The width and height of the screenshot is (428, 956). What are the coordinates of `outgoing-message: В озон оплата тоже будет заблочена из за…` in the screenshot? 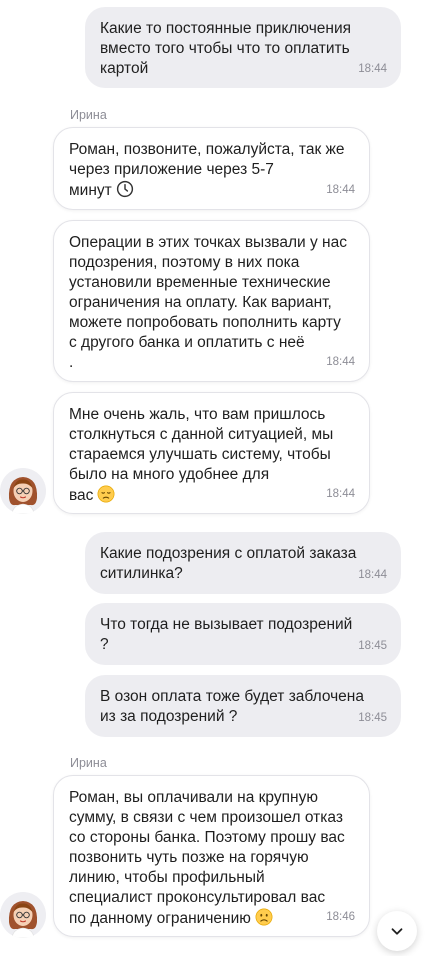 It's located at (243, 706).